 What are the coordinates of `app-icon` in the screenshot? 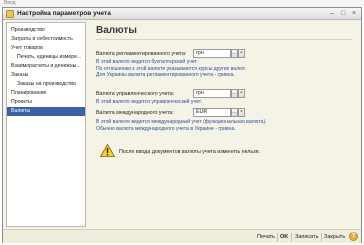 It's located at (10, 14).